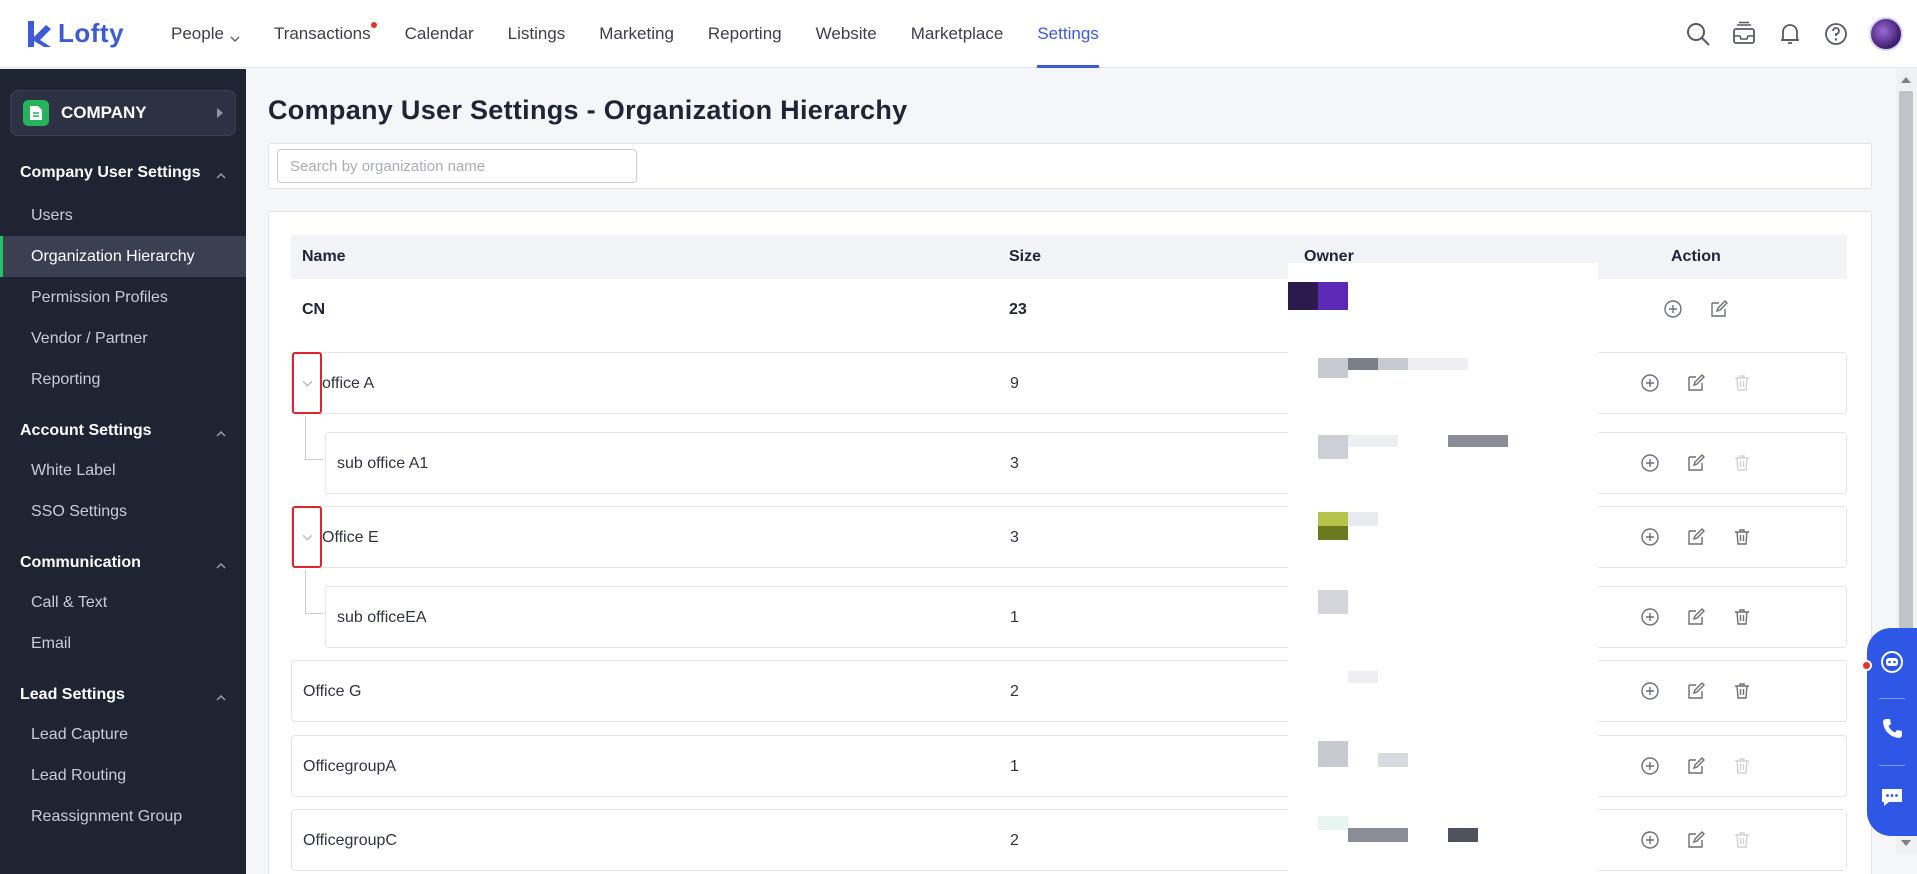 The image size is (1917, 874). I want to click on sidebar-item-reassignment-group: Reassignment Group, so click(123, 816).